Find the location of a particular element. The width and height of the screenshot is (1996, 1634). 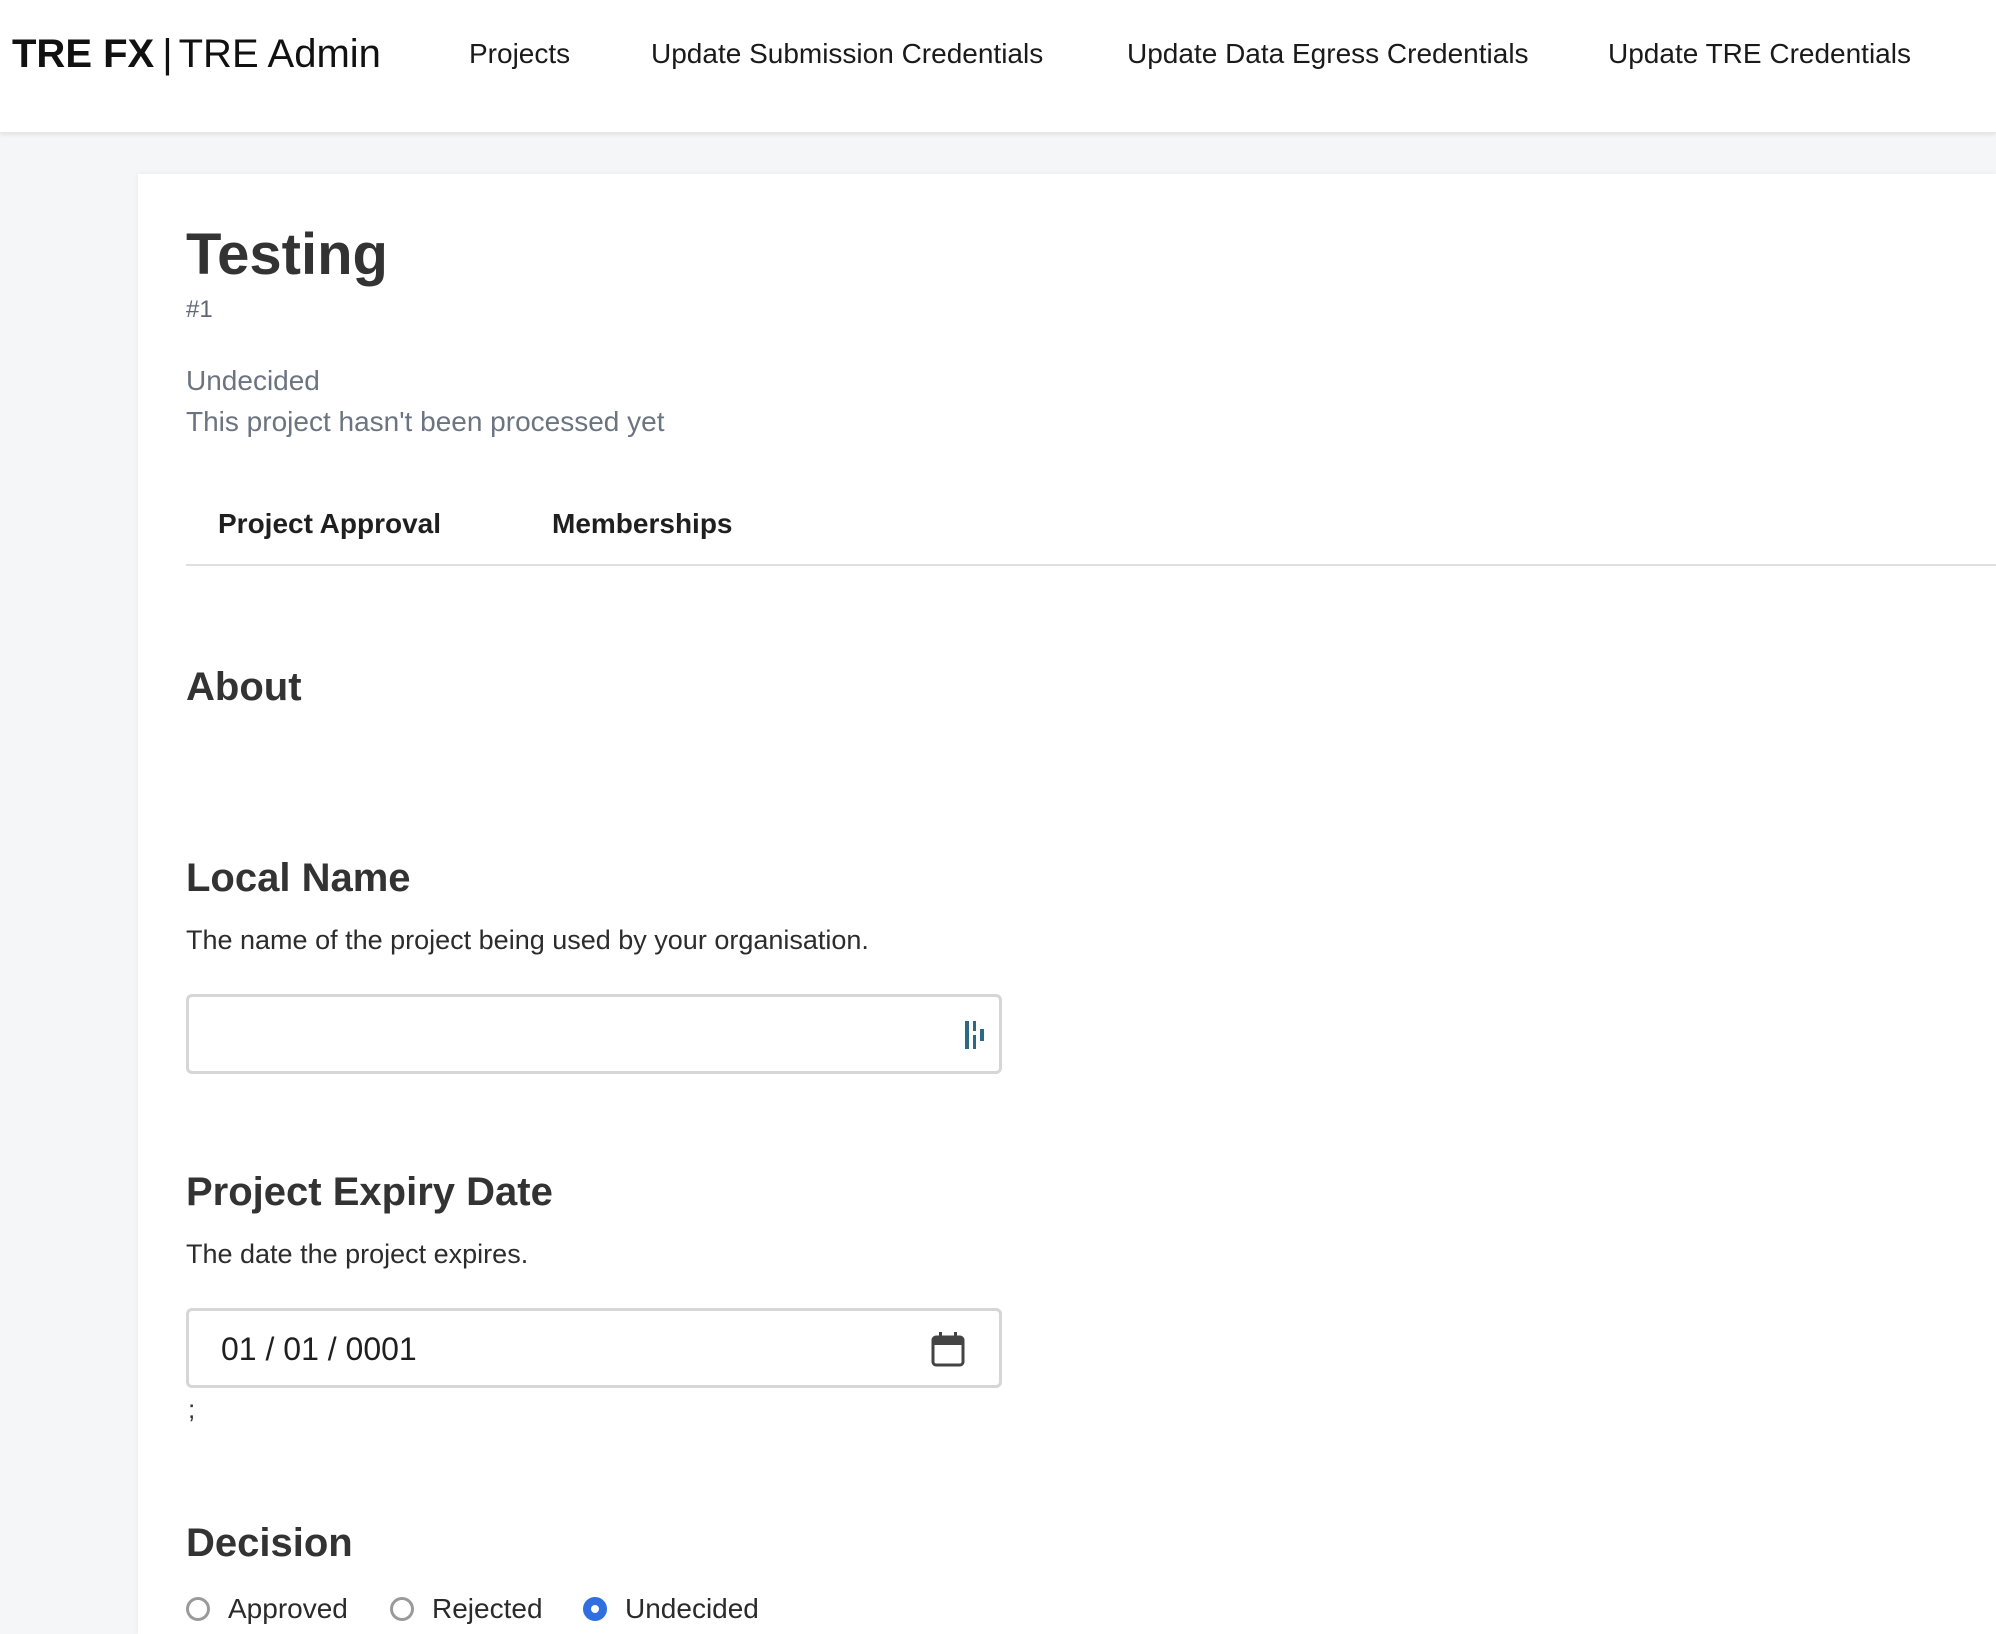

project-id: #1 is located at coordinates (199, 309).